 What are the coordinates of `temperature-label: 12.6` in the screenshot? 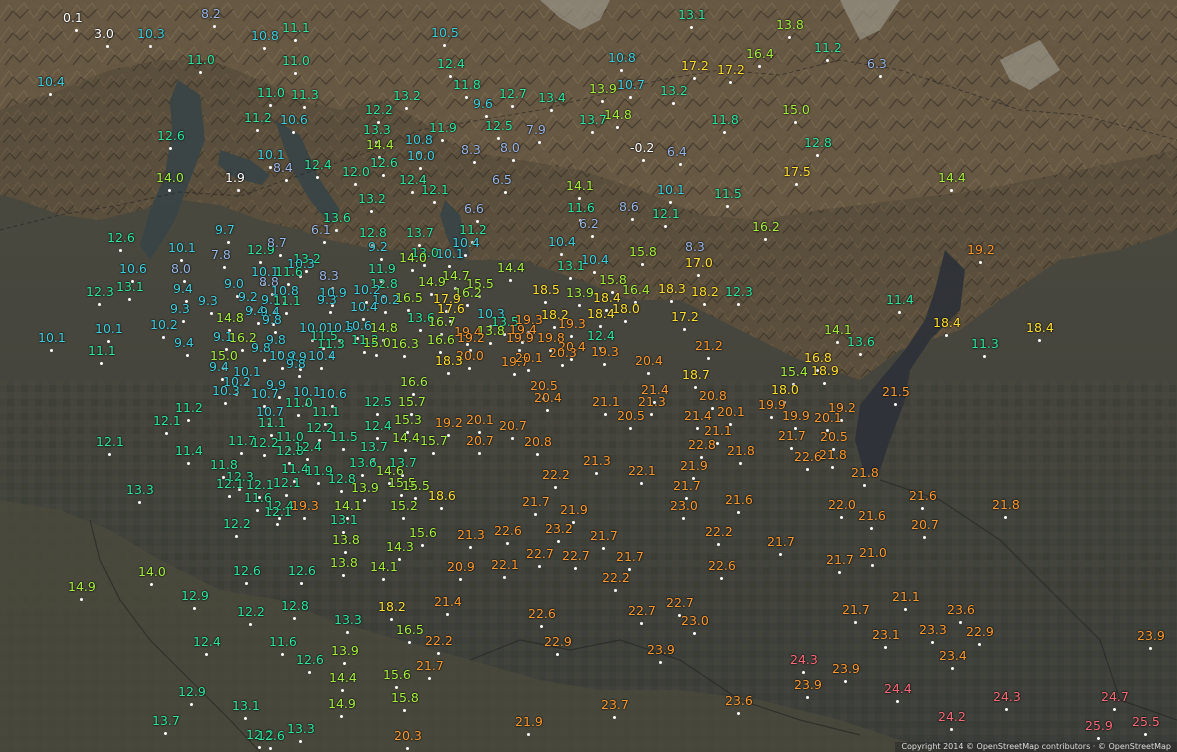 It's located at (171, 135).